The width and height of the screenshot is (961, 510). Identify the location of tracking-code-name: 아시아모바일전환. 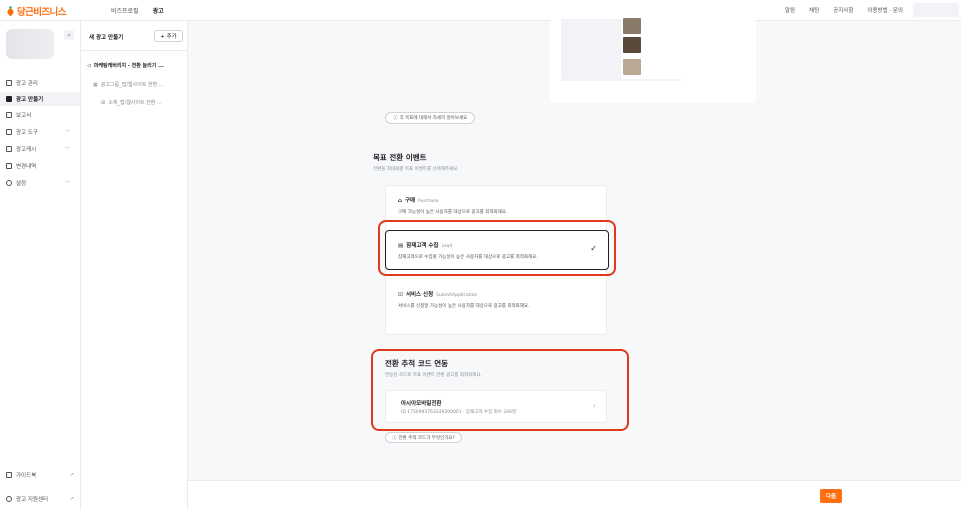
(421, 404).